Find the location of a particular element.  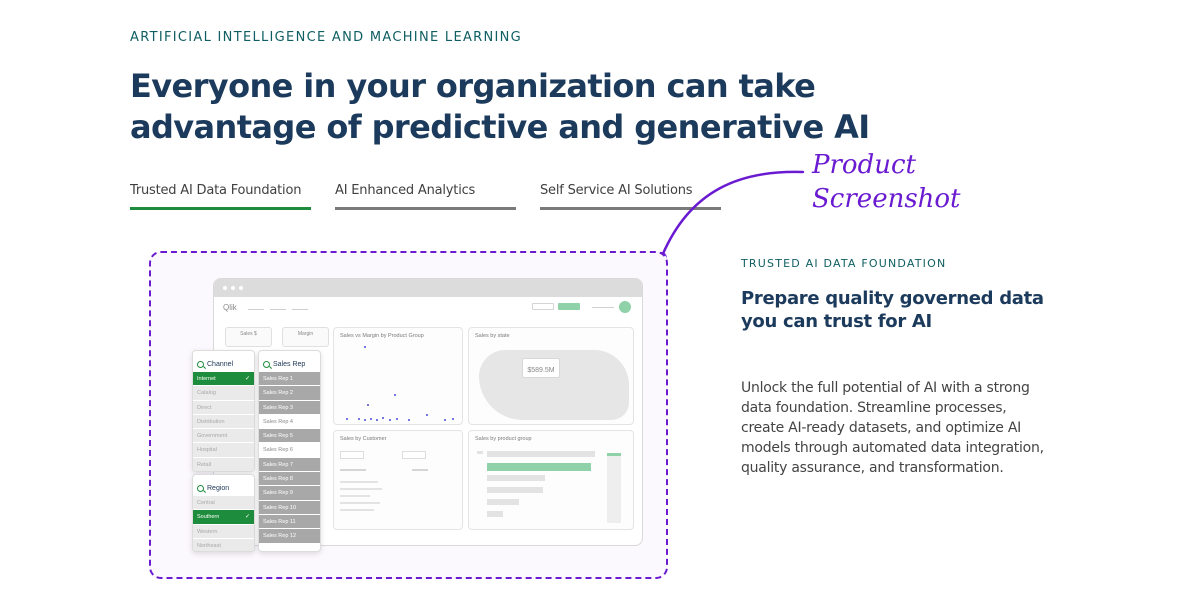

channel-filter-title: Channel is located at coordinates (220, 364).